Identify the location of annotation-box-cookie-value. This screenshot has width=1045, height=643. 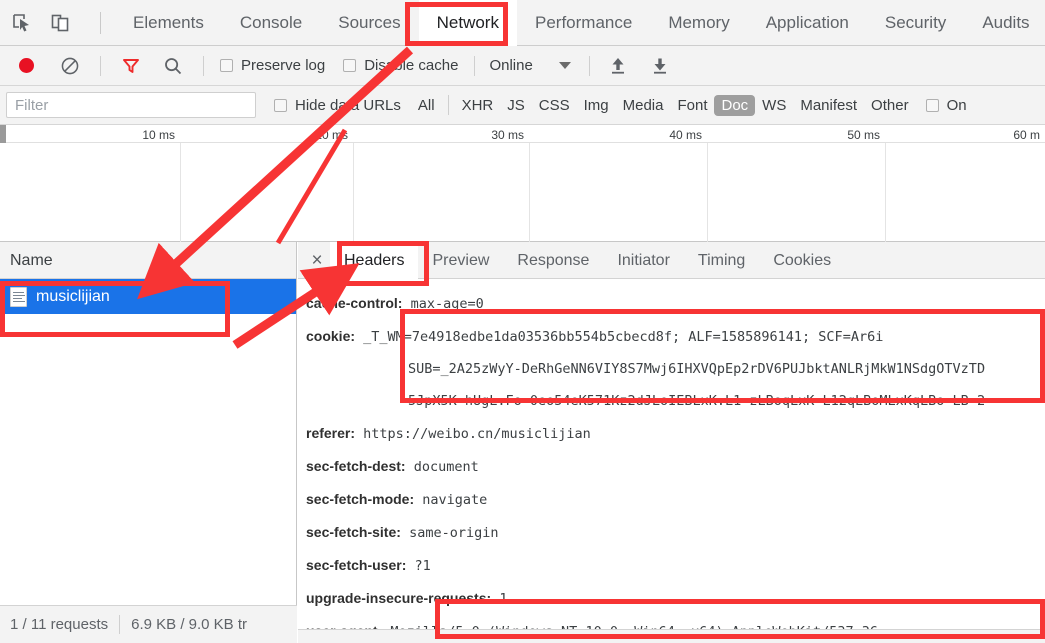
(722, 356).